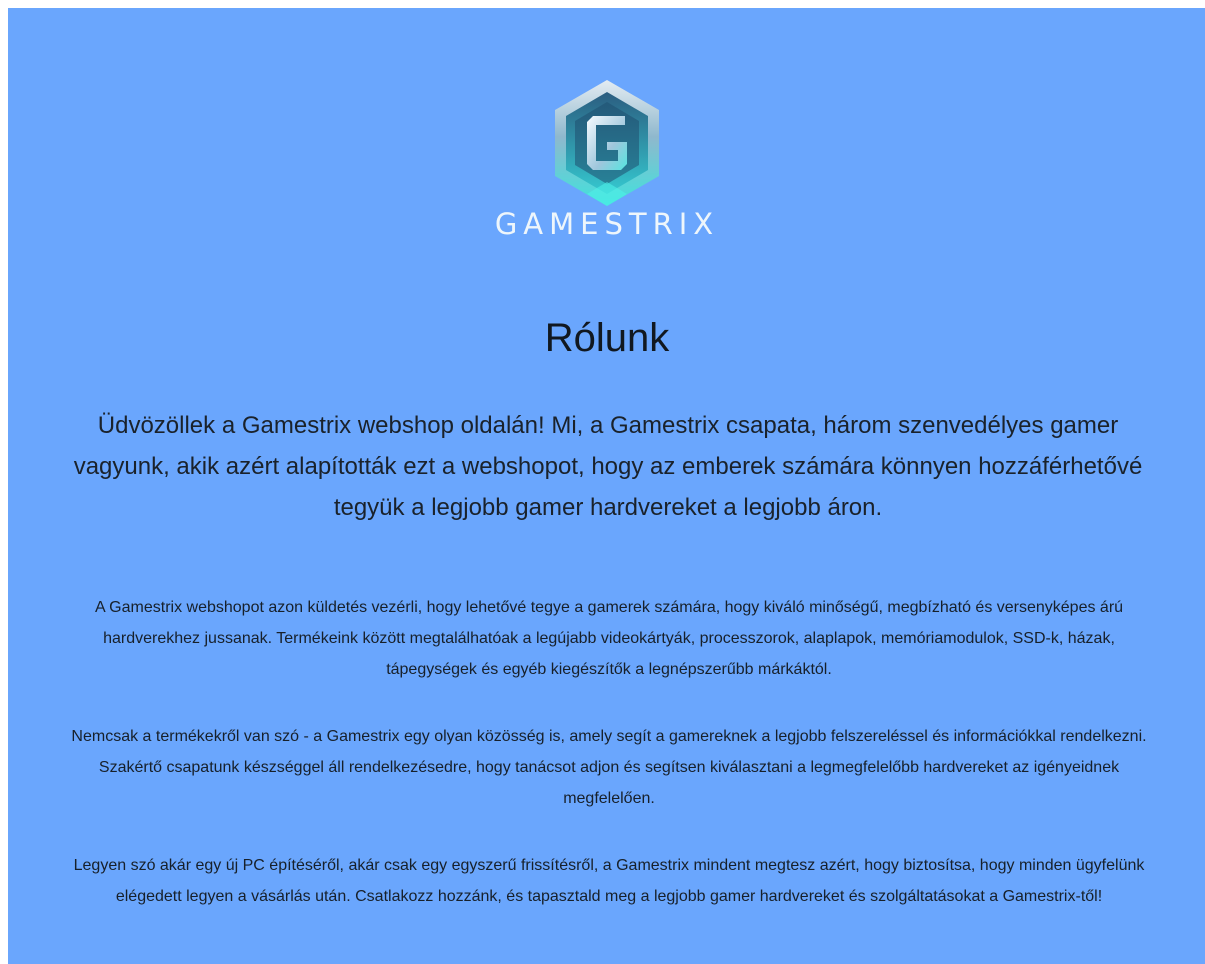  What do you see at coordinates (607, 143) in the screenshot?
I see `gamestrix-emblem-icon` at bounding box center [607, 143].